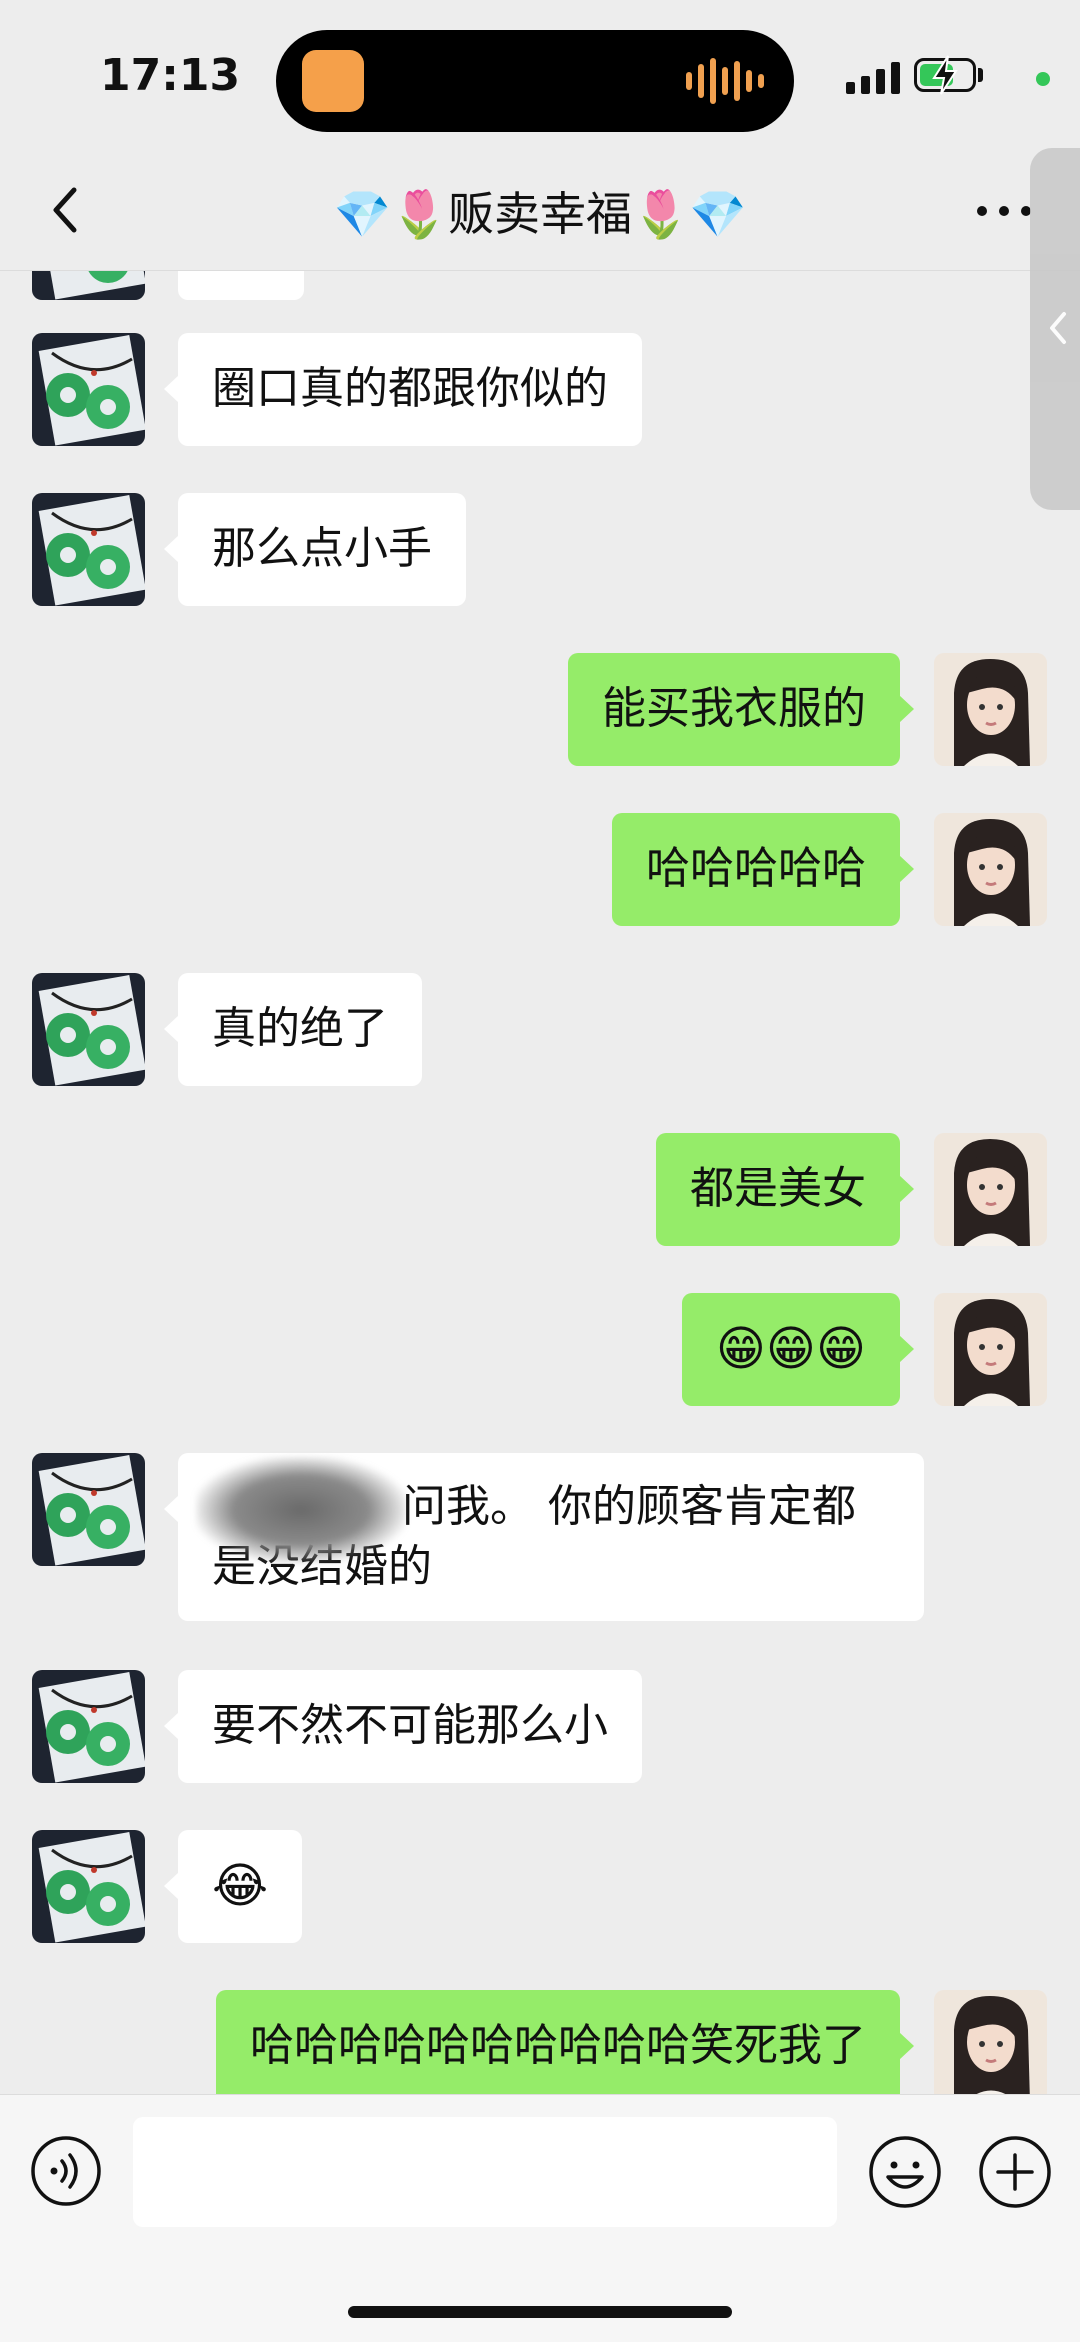 Image resolution: width=1080 pixels, height=2342 pixels. Describe the element at coordinates (301, 1510) in the screenshot. I see `redacted-text-smudge` at that location.